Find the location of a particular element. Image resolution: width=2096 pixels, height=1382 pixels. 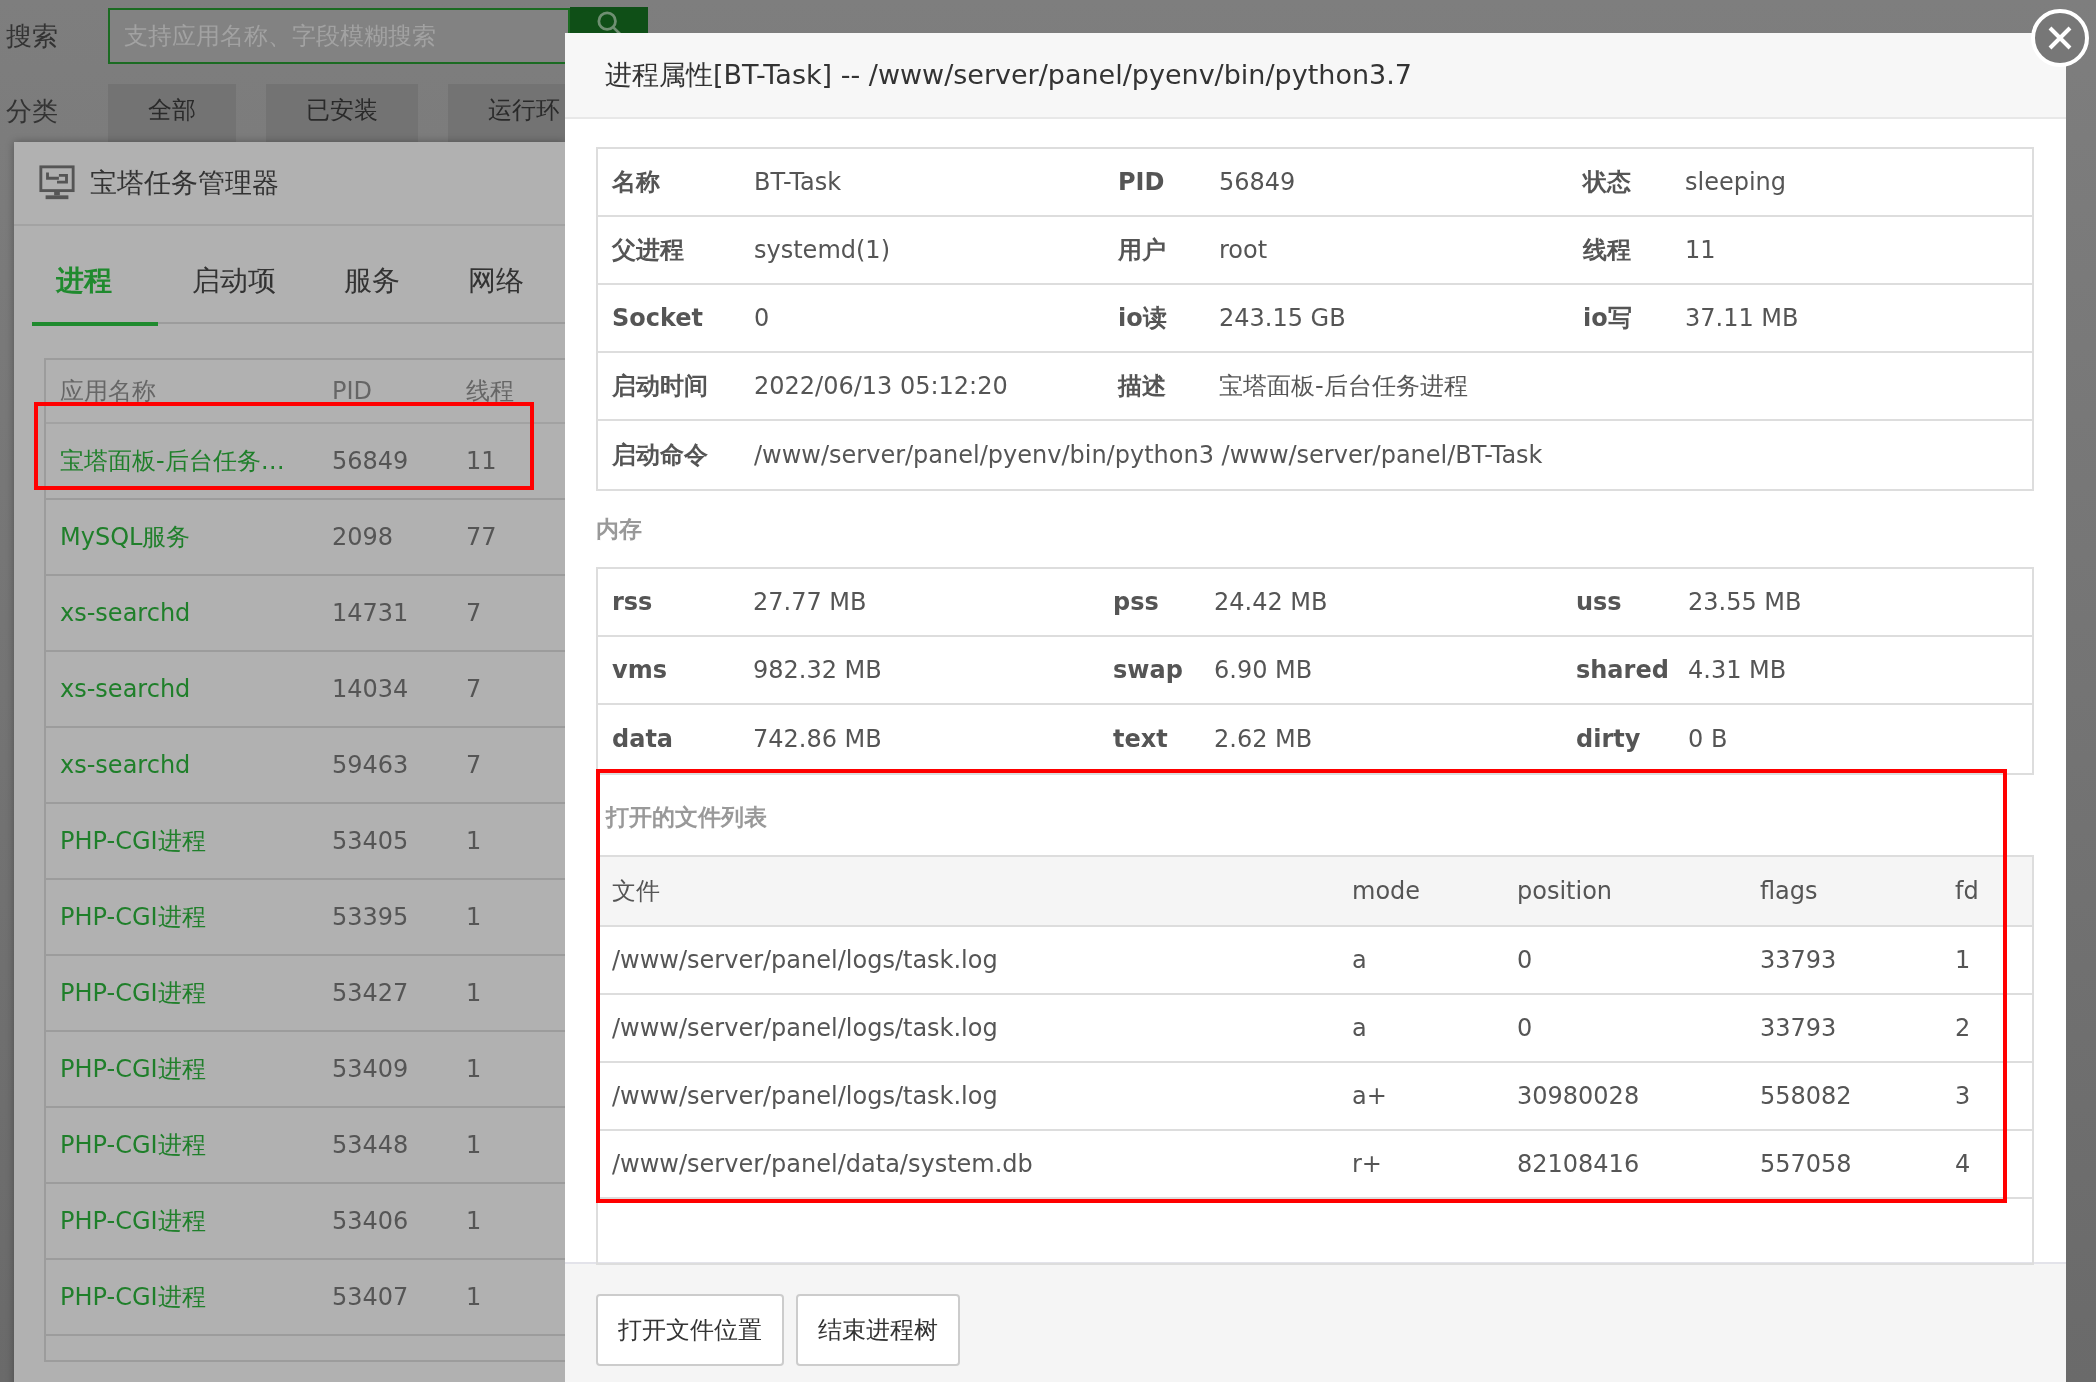

table-cell-text: 0 is located at coordinates (1525, 960).